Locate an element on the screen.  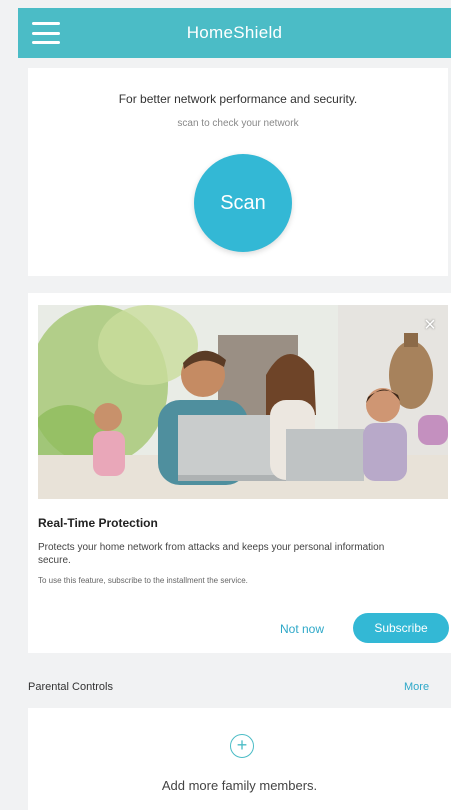
plus-circle-icon: + is located at coordinates (242, 746).